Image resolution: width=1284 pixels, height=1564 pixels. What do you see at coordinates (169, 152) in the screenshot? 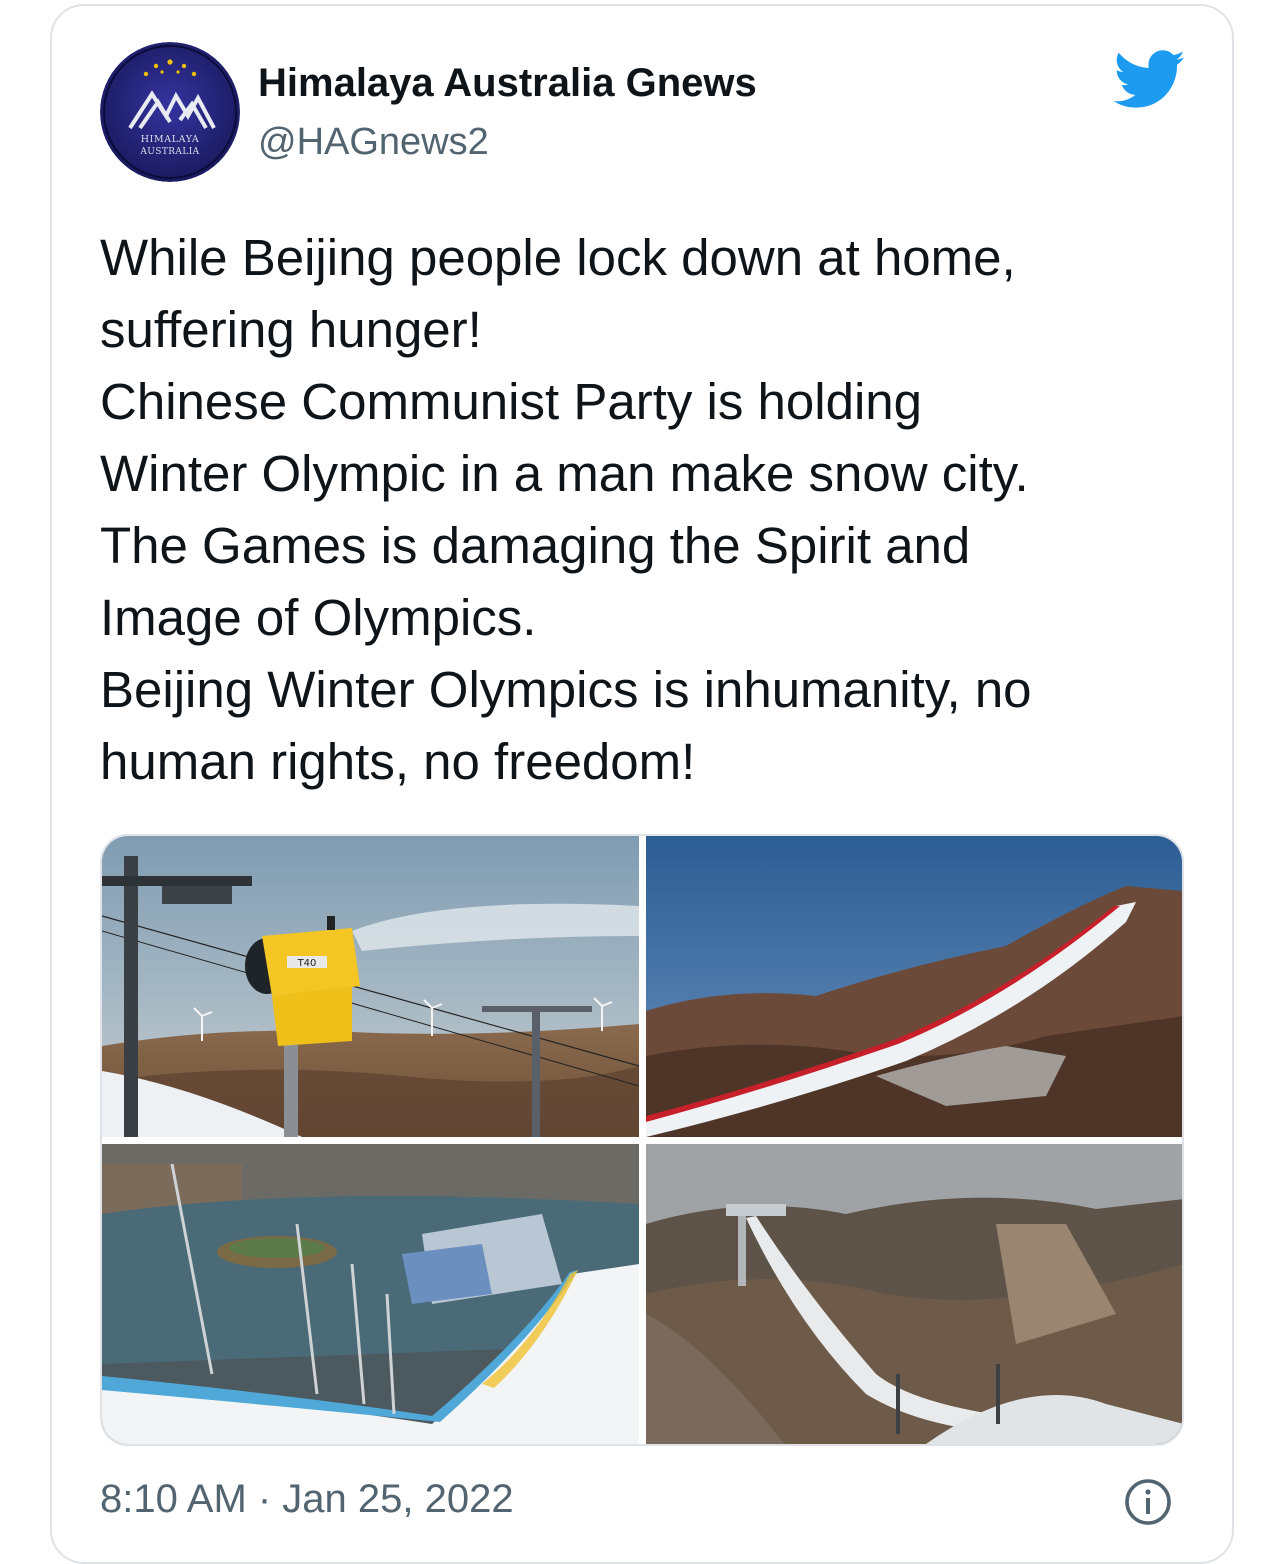
I see `svg-text: AUSTRALIA` at bounding box center [169, 152].